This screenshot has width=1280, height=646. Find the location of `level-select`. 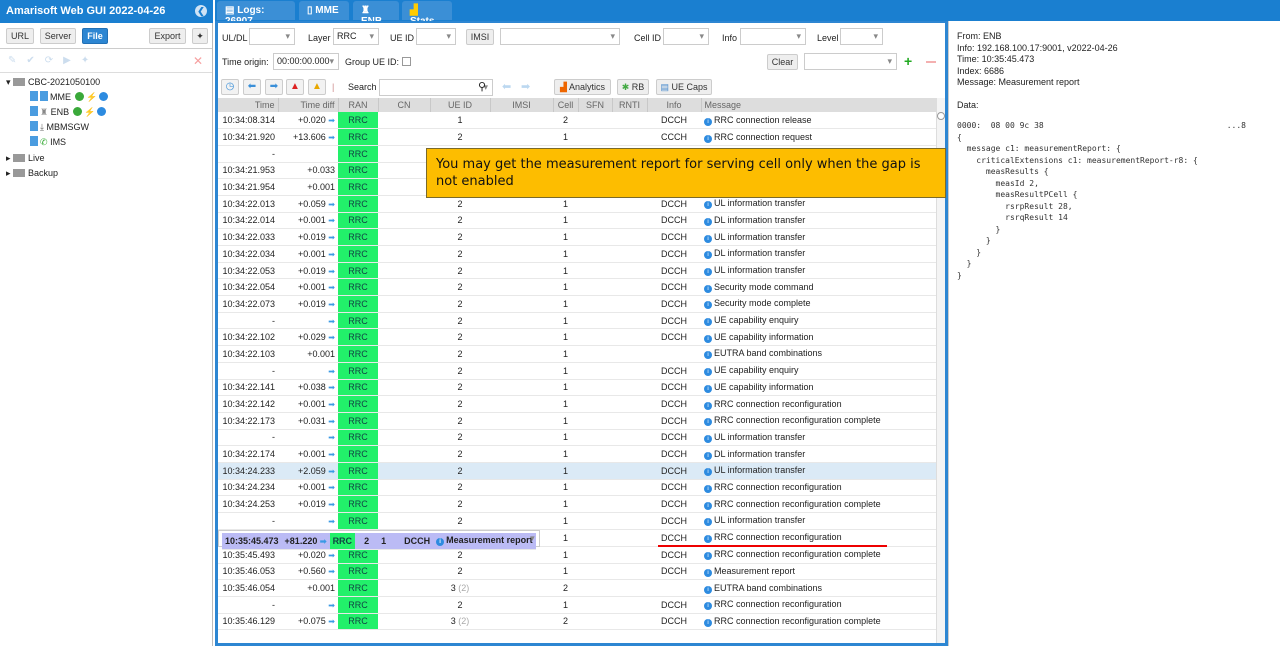

level-select is located at coordinates (861, 36).